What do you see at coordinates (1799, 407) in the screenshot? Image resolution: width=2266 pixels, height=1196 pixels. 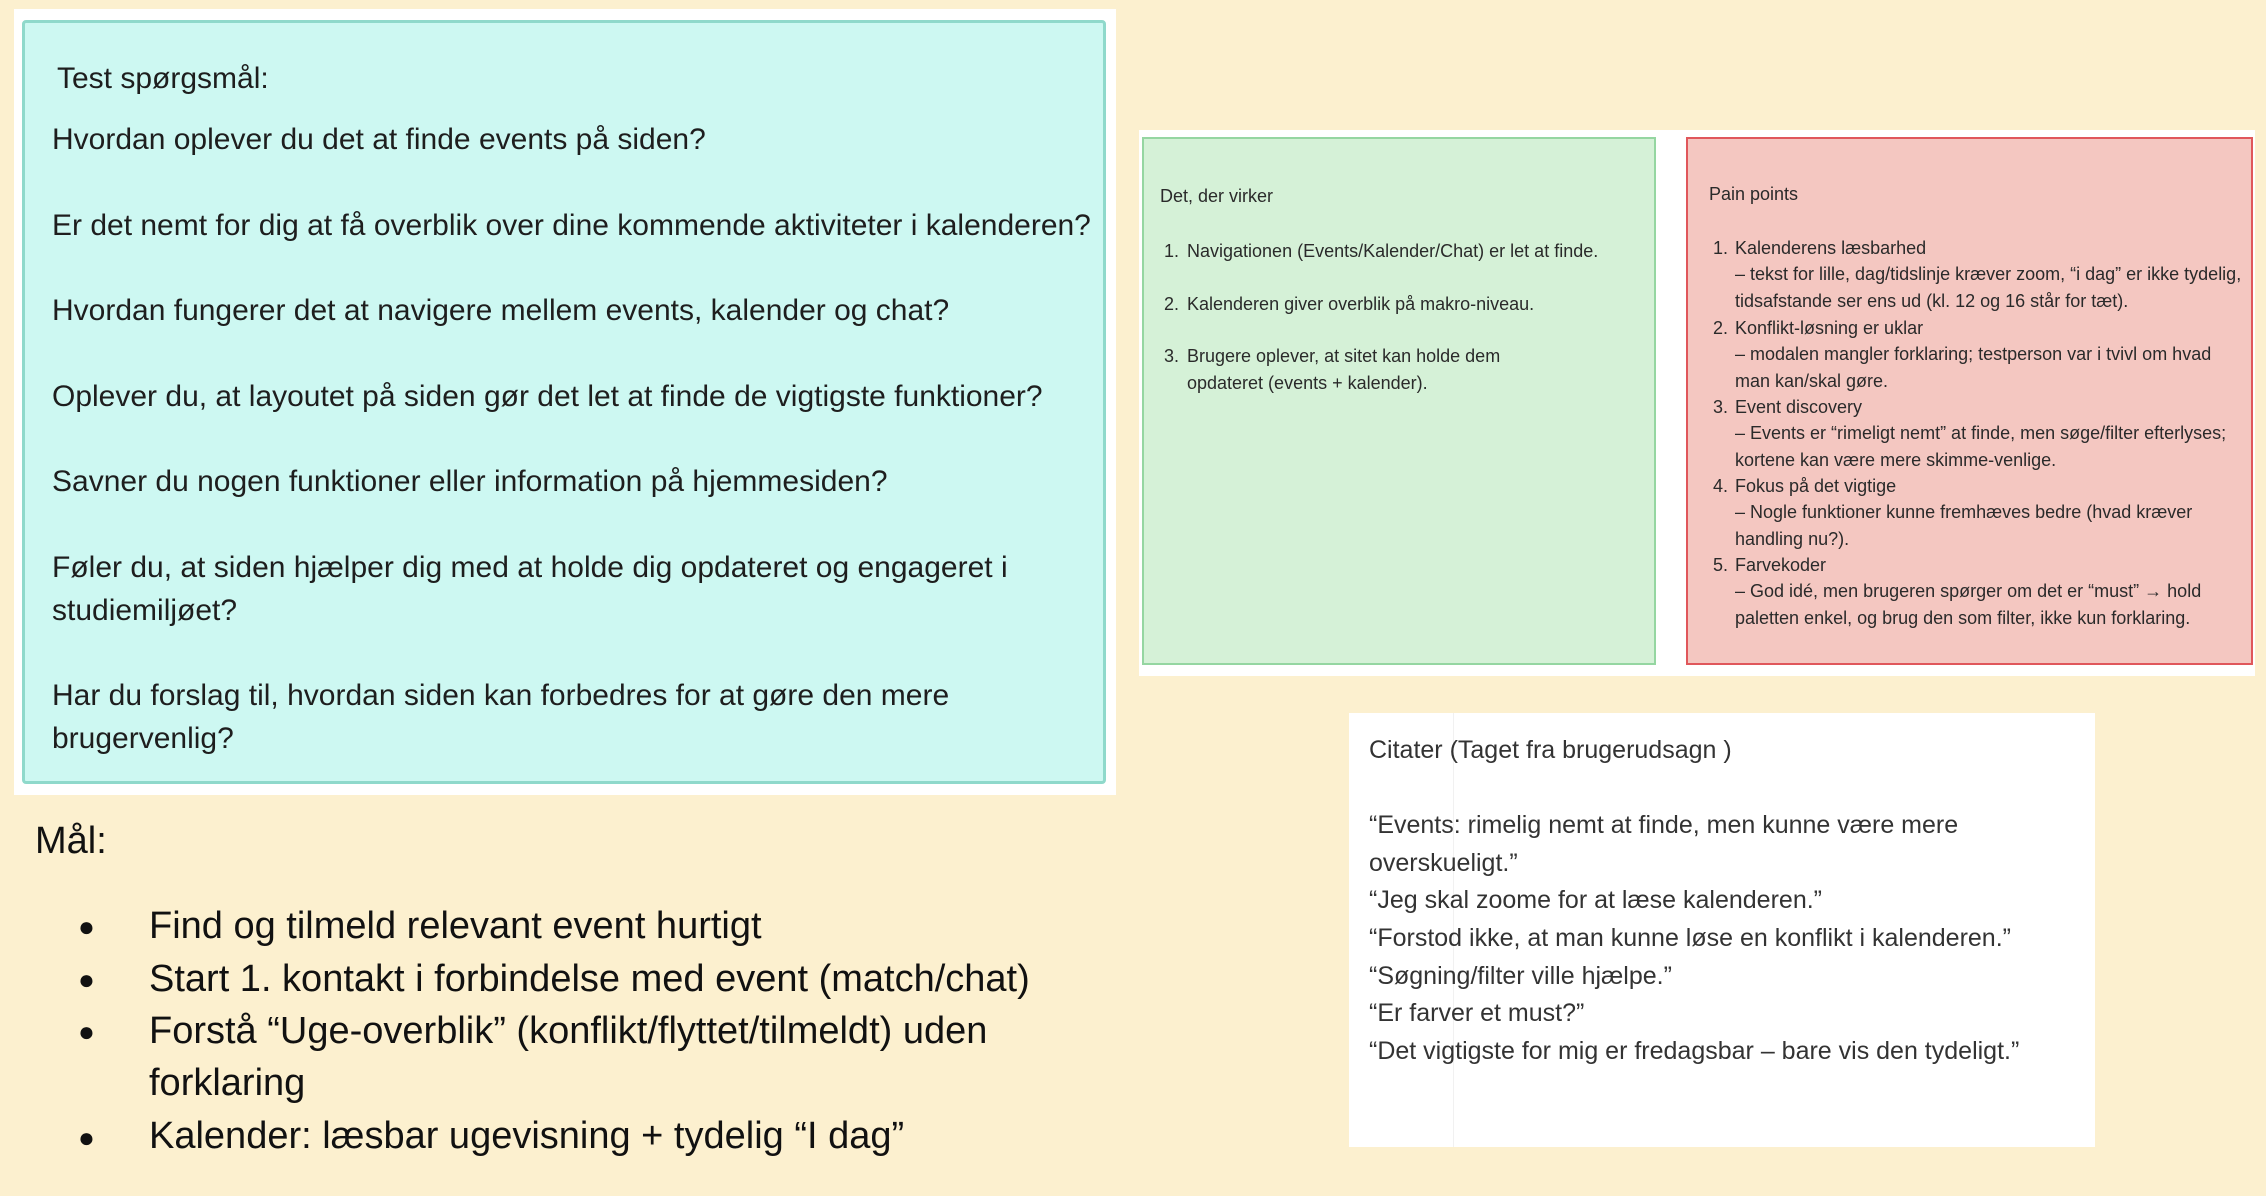 I see `pain-point-heading: Event discovery` at bounding box center [1799, 407].